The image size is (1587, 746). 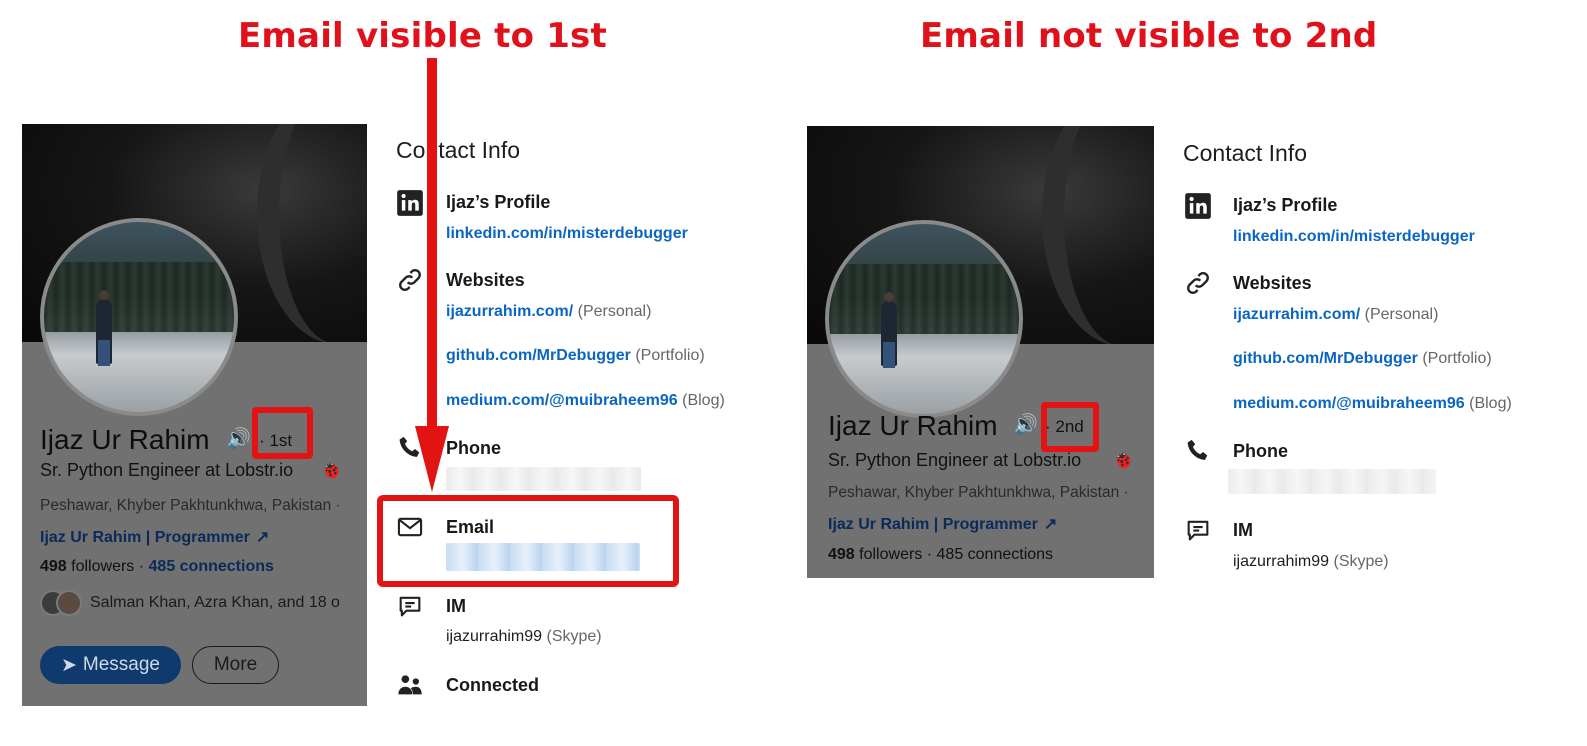 I want to click on annotation-arrow-head, so click(x=432, y=459).